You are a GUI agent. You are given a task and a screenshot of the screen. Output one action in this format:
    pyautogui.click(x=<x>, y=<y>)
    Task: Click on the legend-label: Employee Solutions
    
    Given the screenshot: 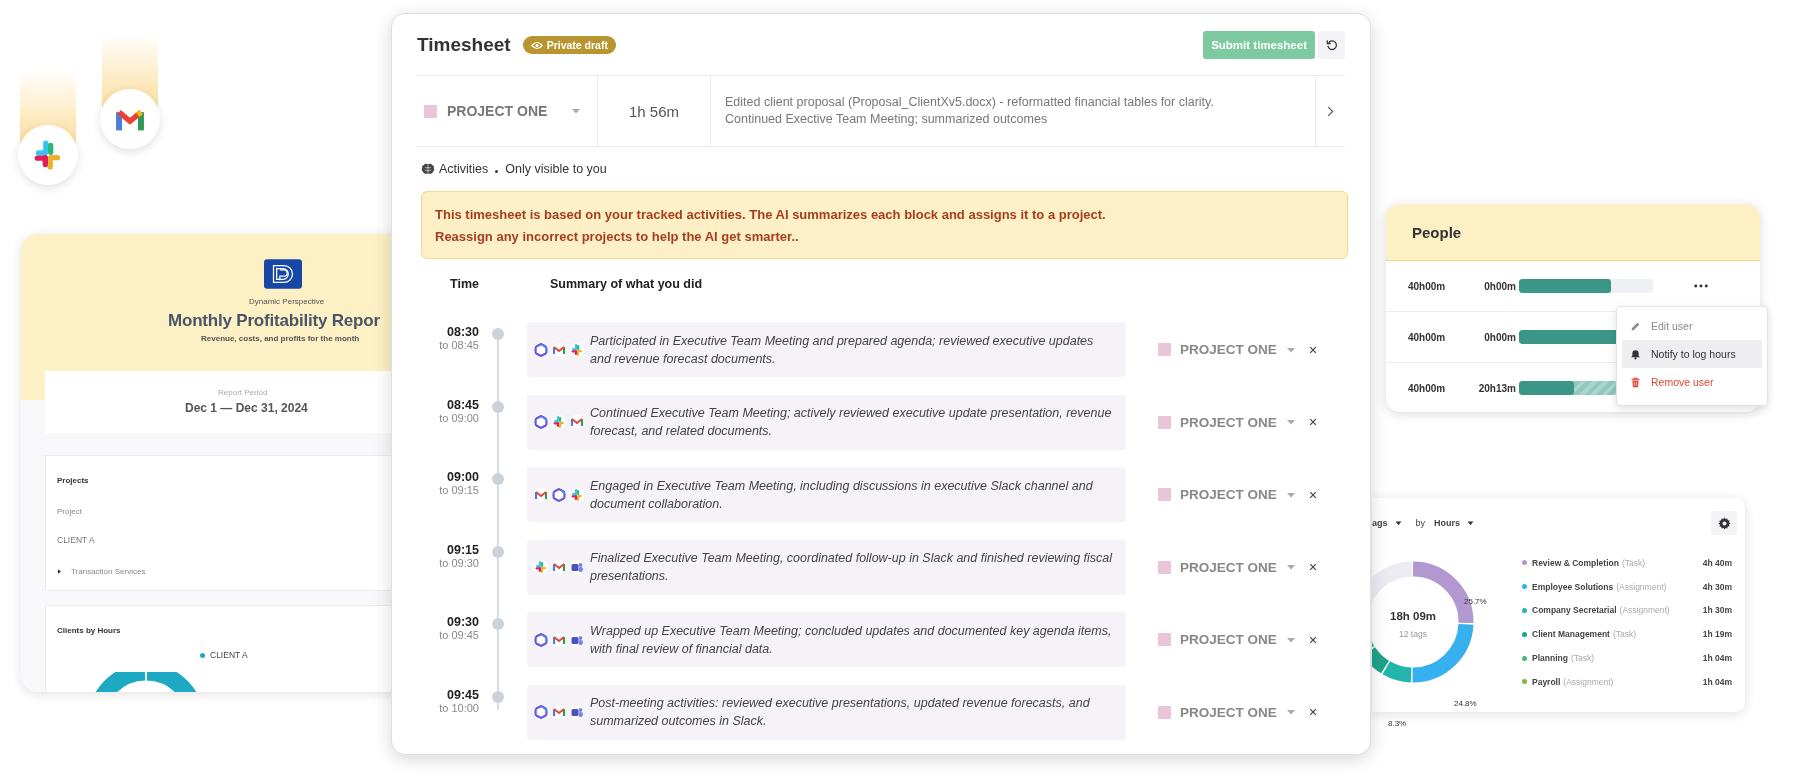 What is the action you would take?
    pyautogui.click(x=1573, y=586)
    